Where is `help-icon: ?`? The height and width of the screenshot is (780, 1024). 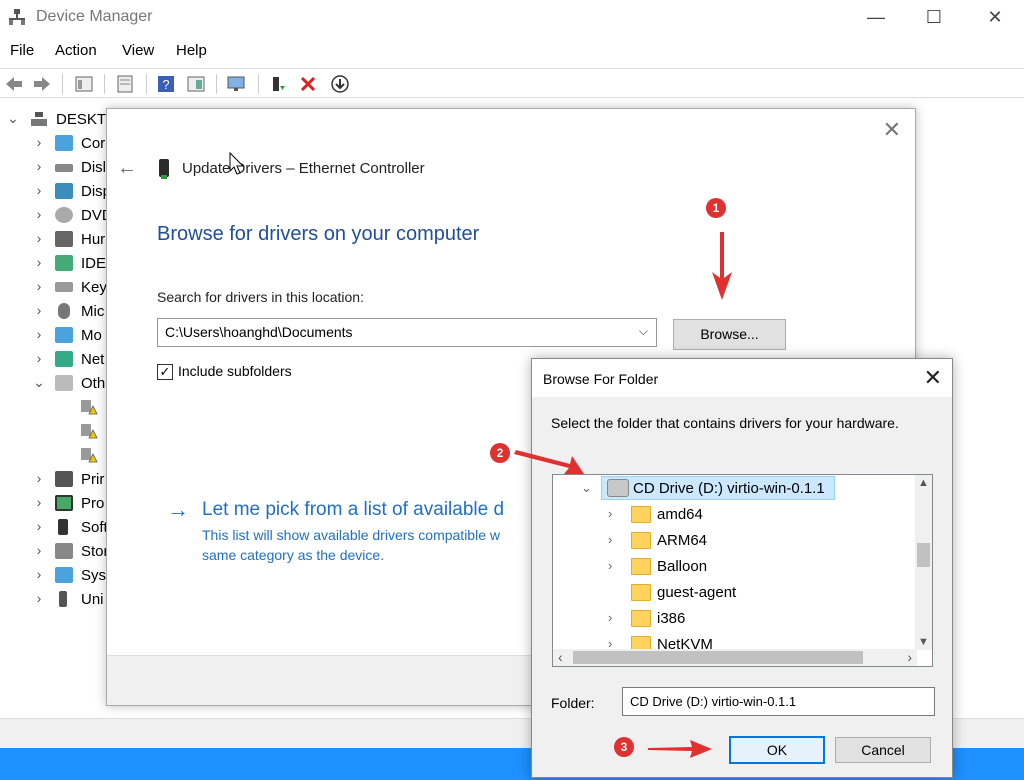 help-icon: ? is located at coordinates (166, 84).